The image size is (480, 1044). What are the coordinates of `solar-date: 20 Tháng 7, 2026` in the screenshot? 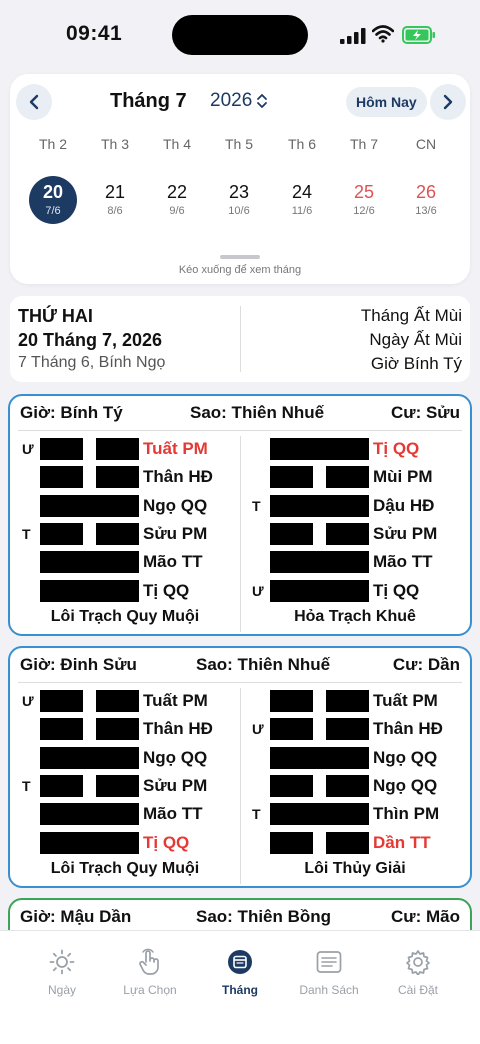 It's located at (90, 340).